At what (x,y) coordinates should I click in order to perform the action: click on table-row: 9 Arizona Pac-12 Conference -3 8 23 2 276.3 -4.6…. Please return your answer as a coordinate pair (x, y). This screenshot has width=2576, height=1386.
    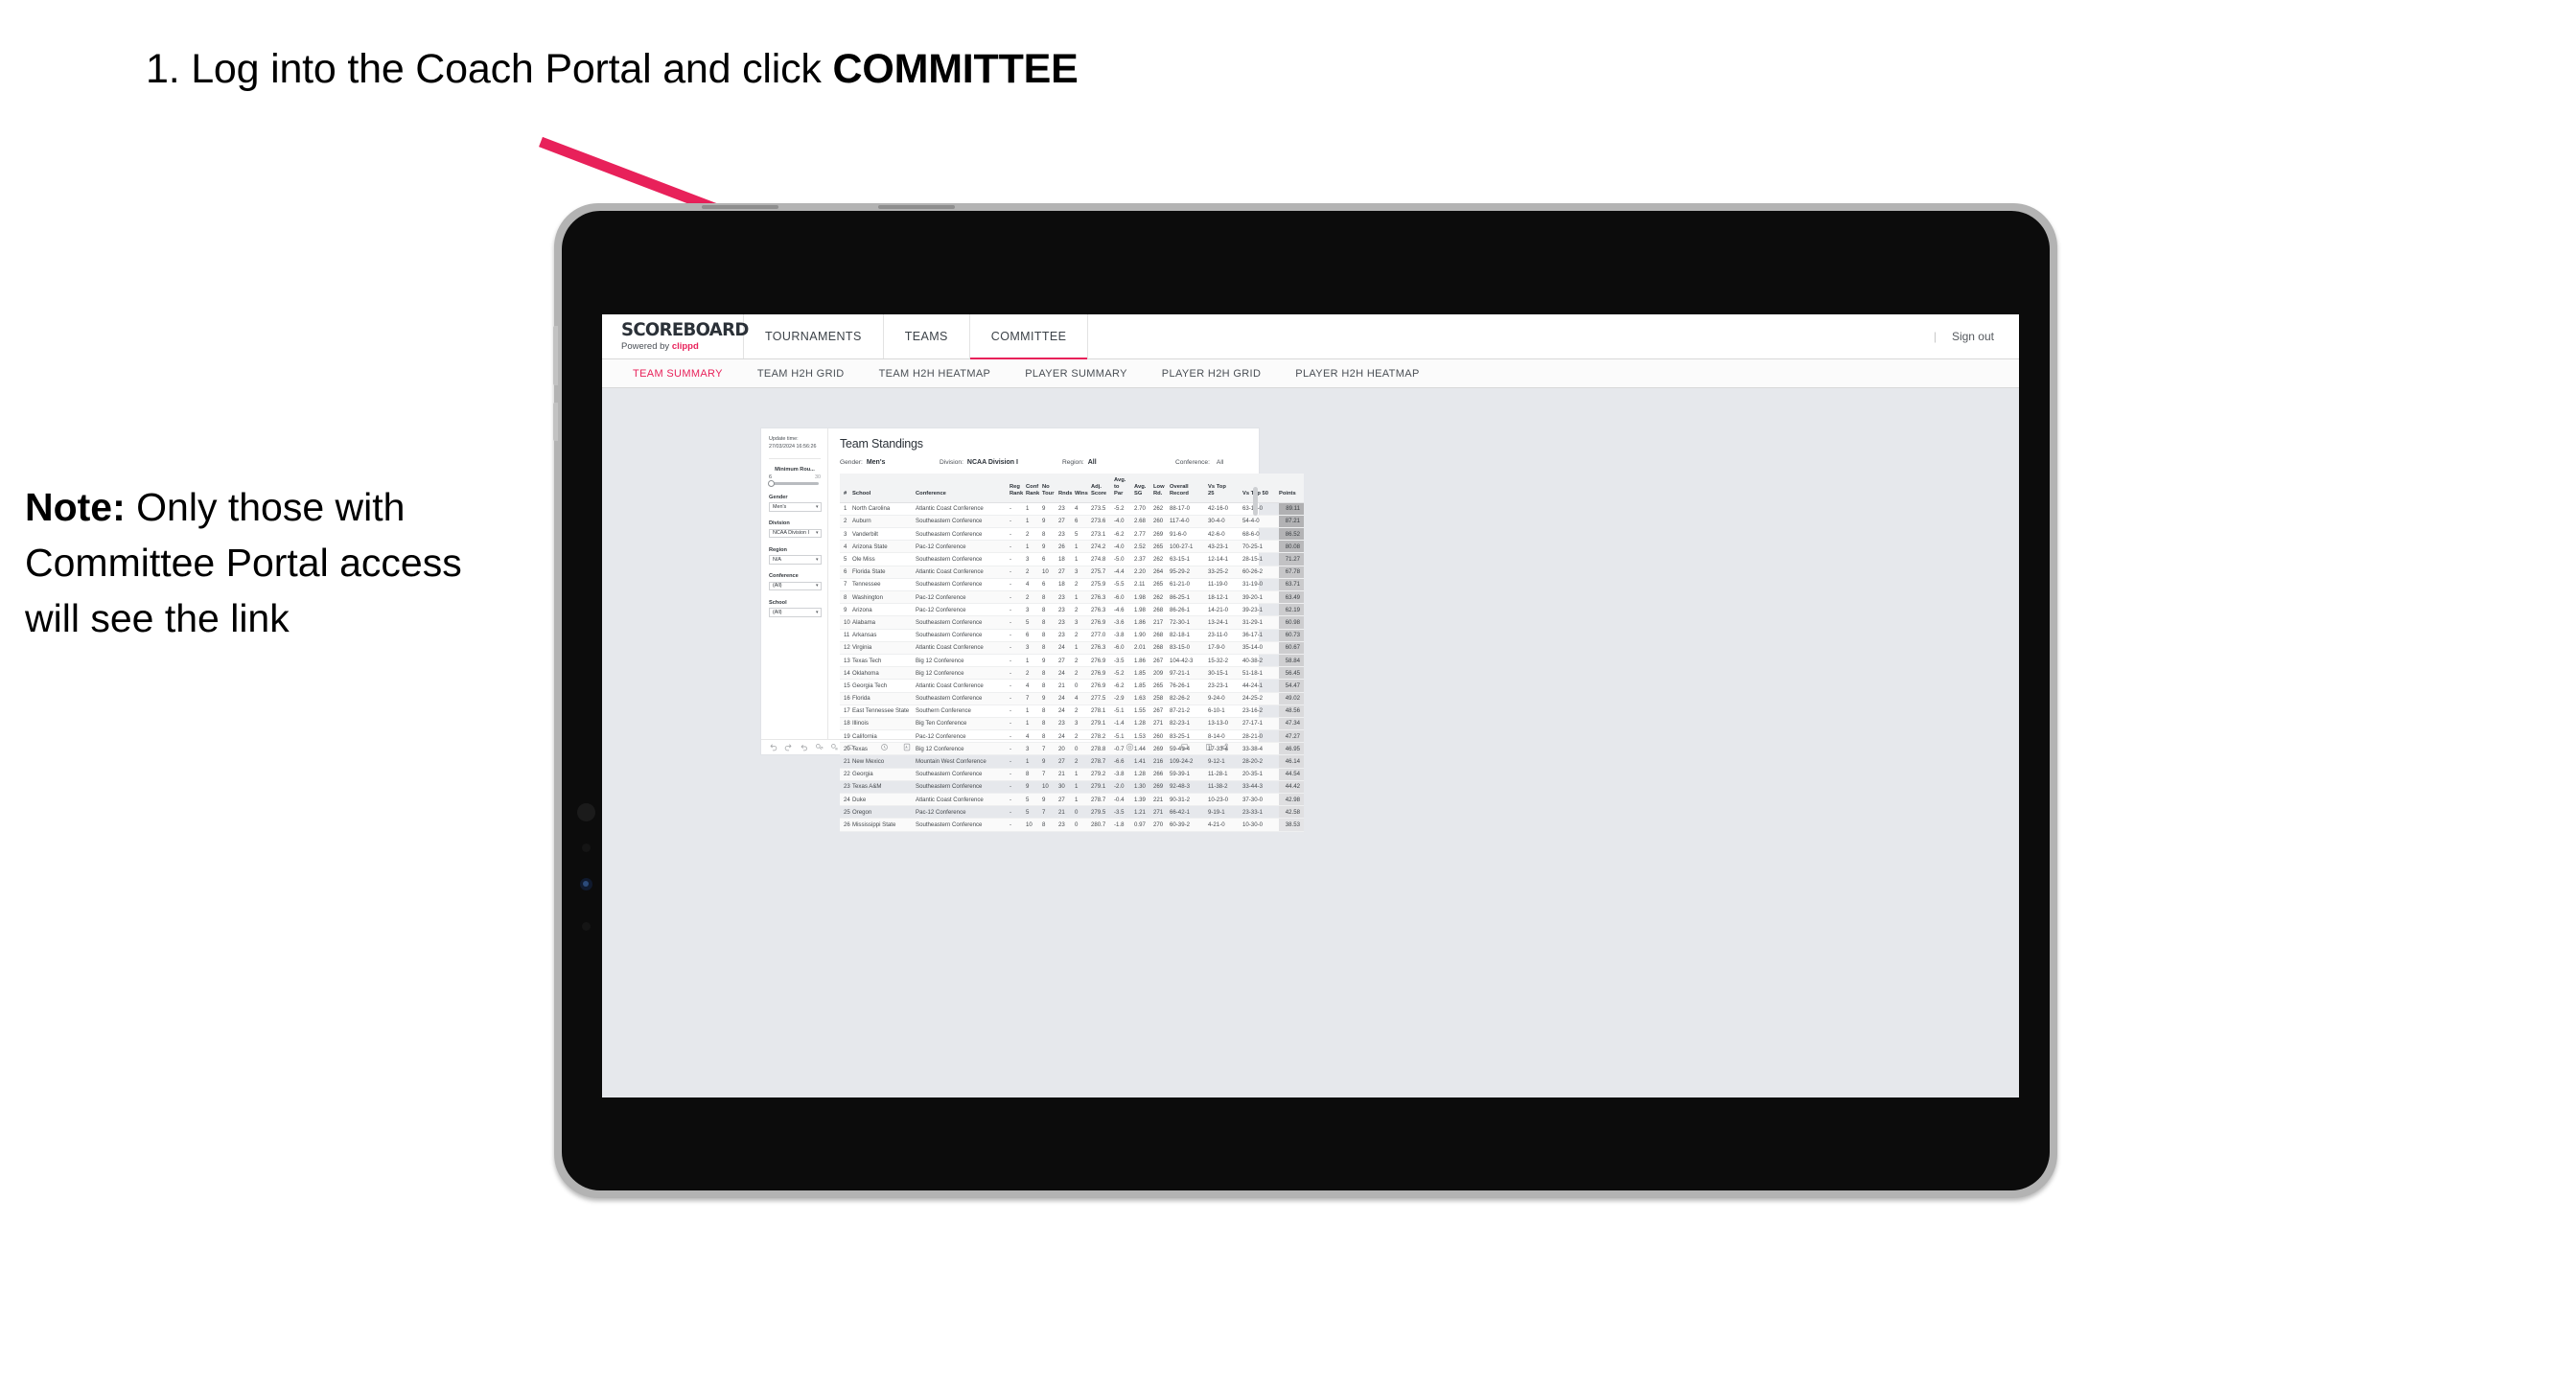
    Looking at the image, I should click on (1072, 610).